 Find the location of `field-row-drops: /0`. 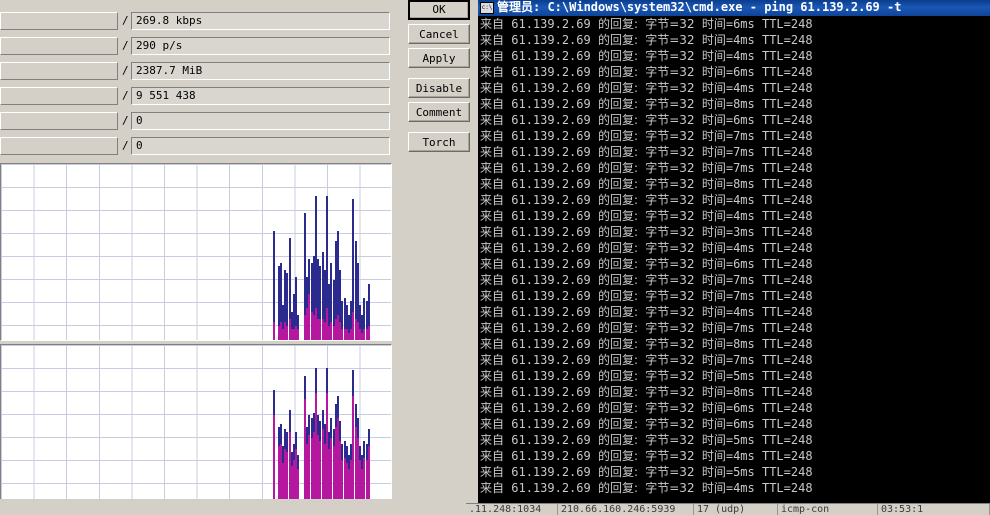

field-row-drops: /0 is located at coordinates (196, 122).